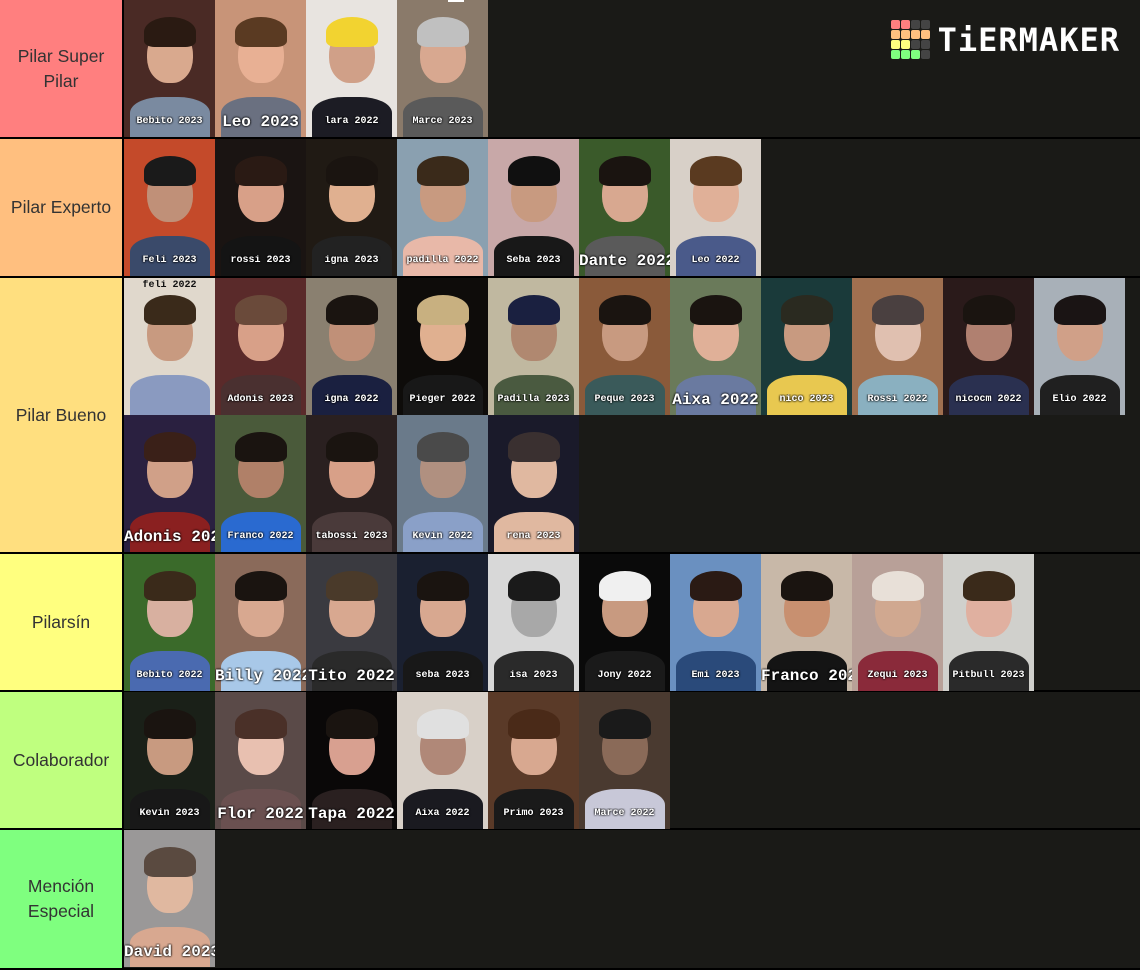  I want to click on tier-item-card: padilla 2022, so click(442, 207).